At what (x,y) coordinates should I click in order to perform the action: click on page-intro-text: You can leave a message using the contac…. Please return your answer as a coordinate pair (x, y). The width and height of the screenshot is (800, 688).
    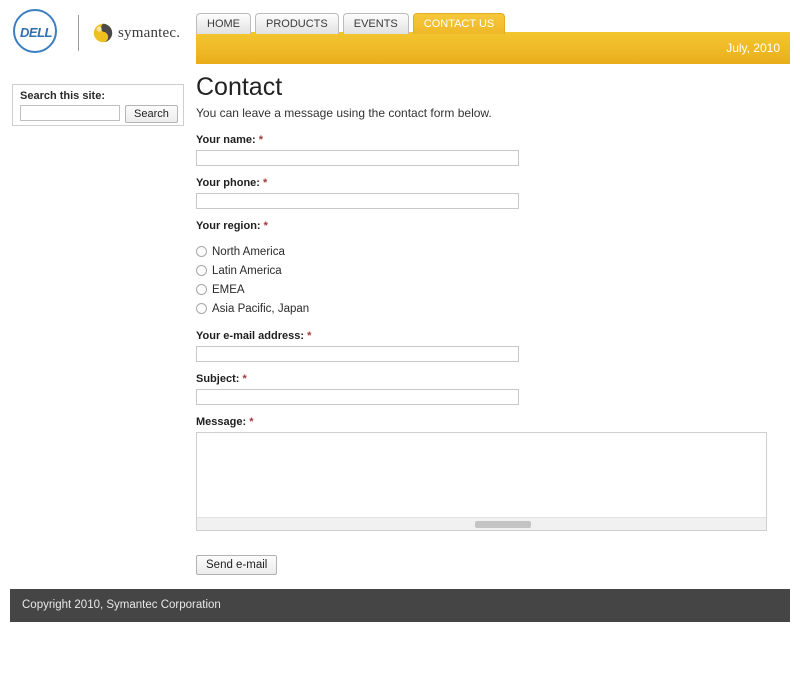
    Looking at the image, I should click on (344, 113).